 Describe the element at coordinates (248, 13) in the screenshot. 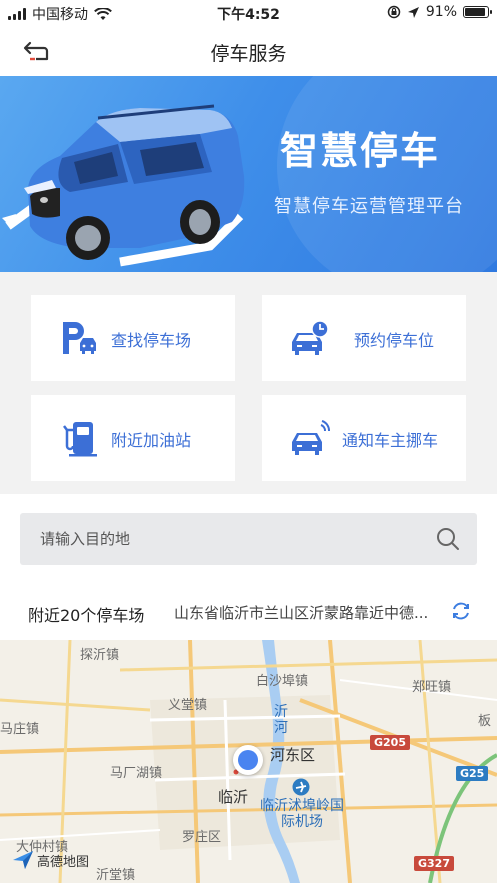

I see `status-bar: 中国移动 下午4:52 91%` at that location.